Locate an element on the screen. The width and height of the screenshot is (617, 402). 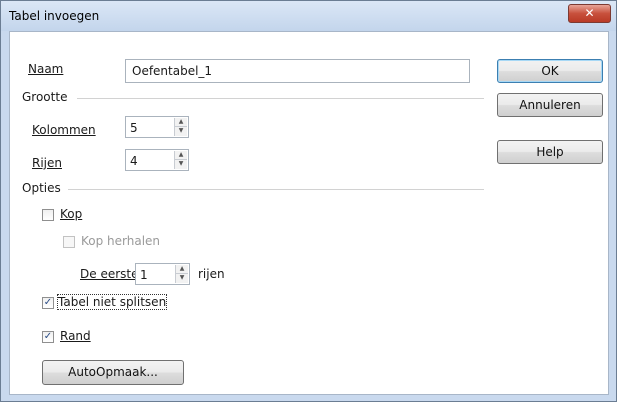
ok-button: OK is located at coordinates (550, 71).